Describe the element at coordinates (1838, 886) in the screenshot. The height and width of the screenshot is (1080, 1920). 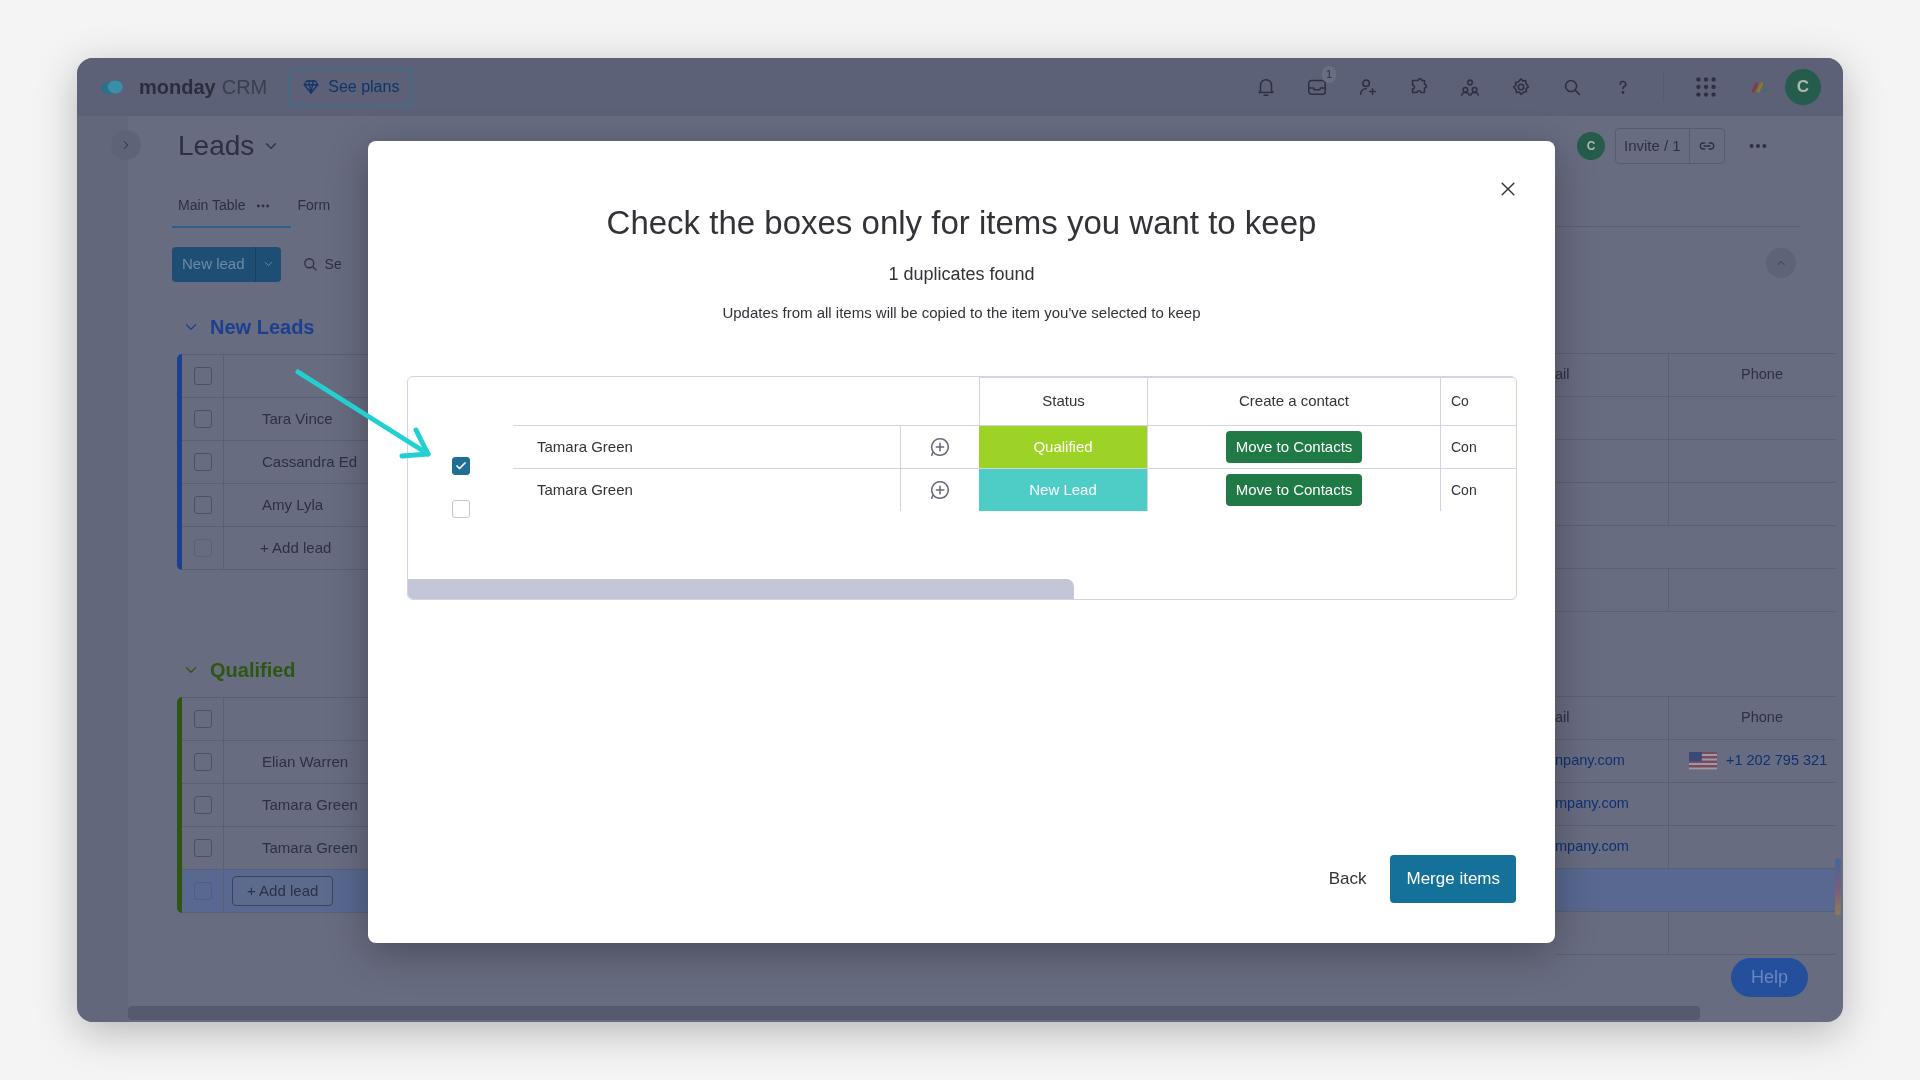
I see `scrollbar-thumb` at that location.